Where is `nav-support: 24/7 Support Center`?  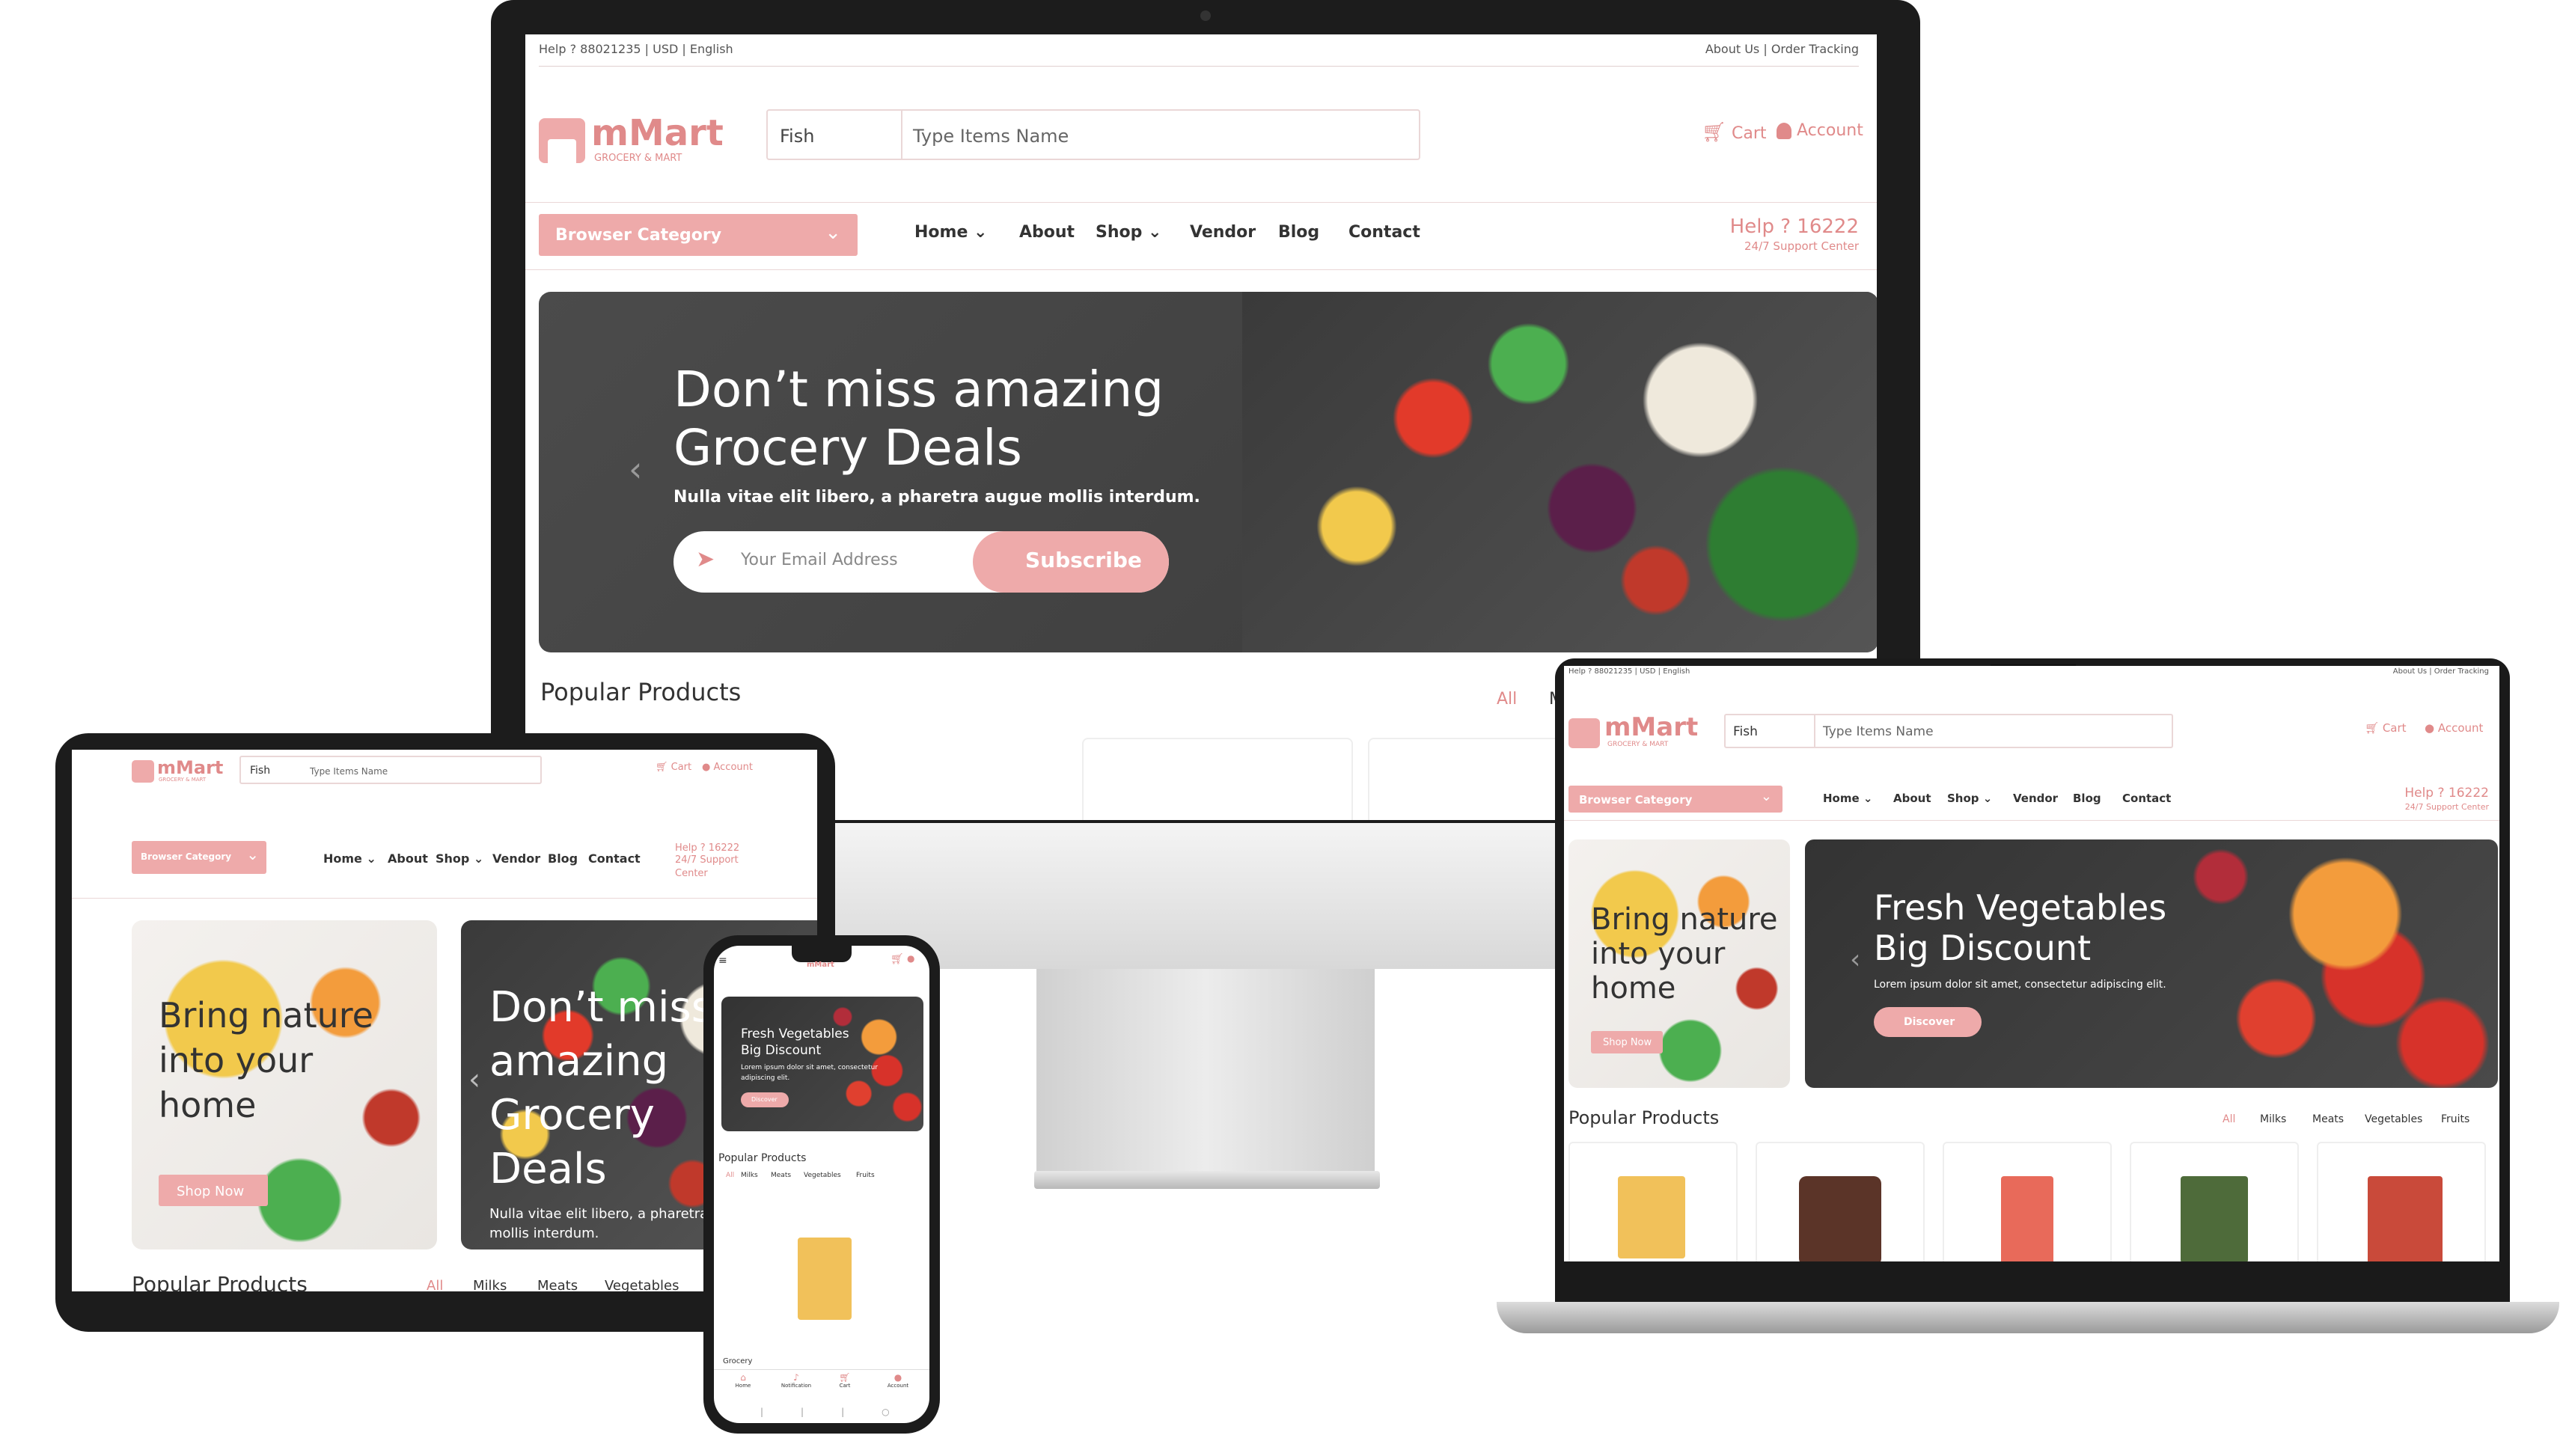 nav-support: 24/7 Support Center is located at coordinates (1801, 246).